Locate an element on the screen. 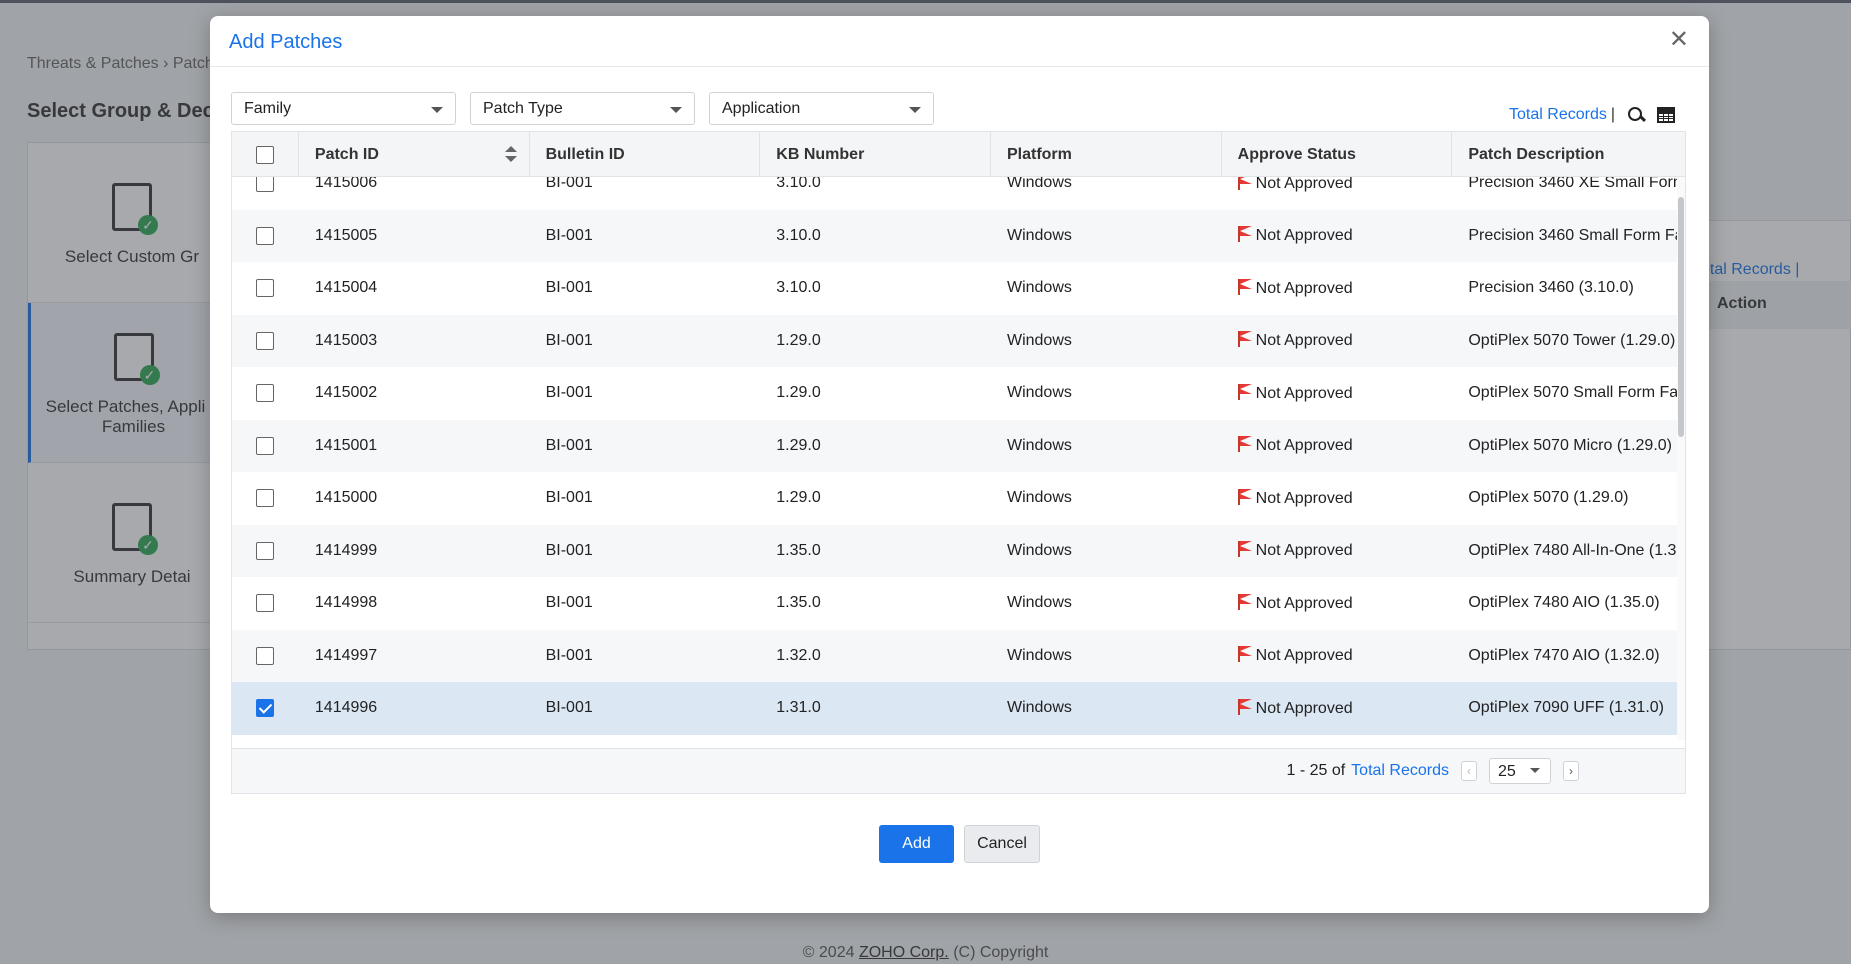 This screenshot has height=964, width=1851. column-header-kb-number: KB Number is located at coordinates (875, 154).